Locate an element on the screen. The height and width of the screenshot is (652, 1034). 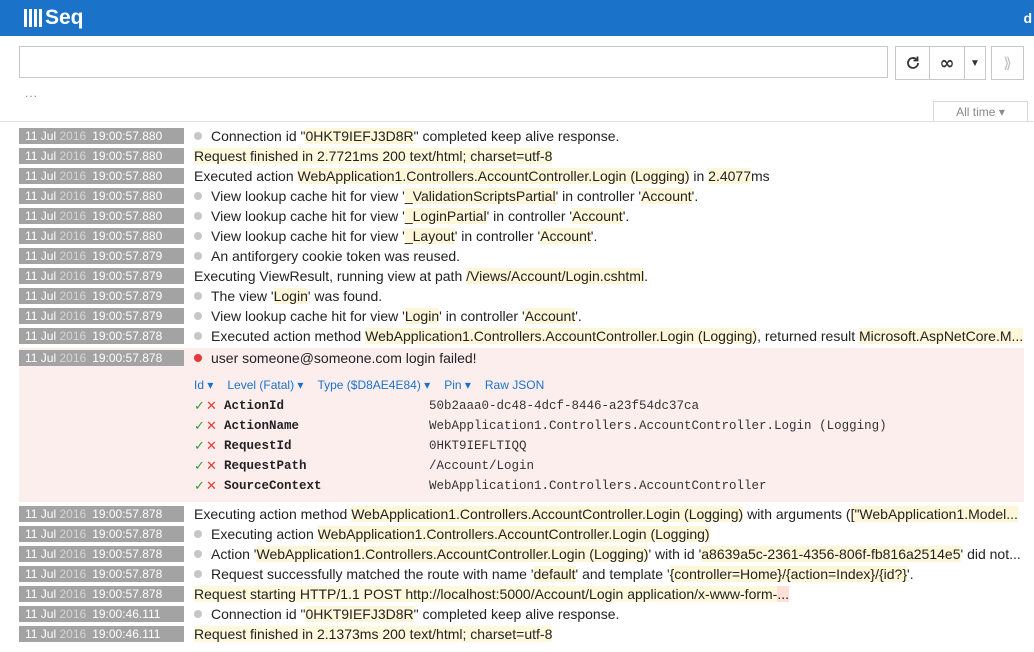
message-text: Action ' is located at coordinates (234, 554).